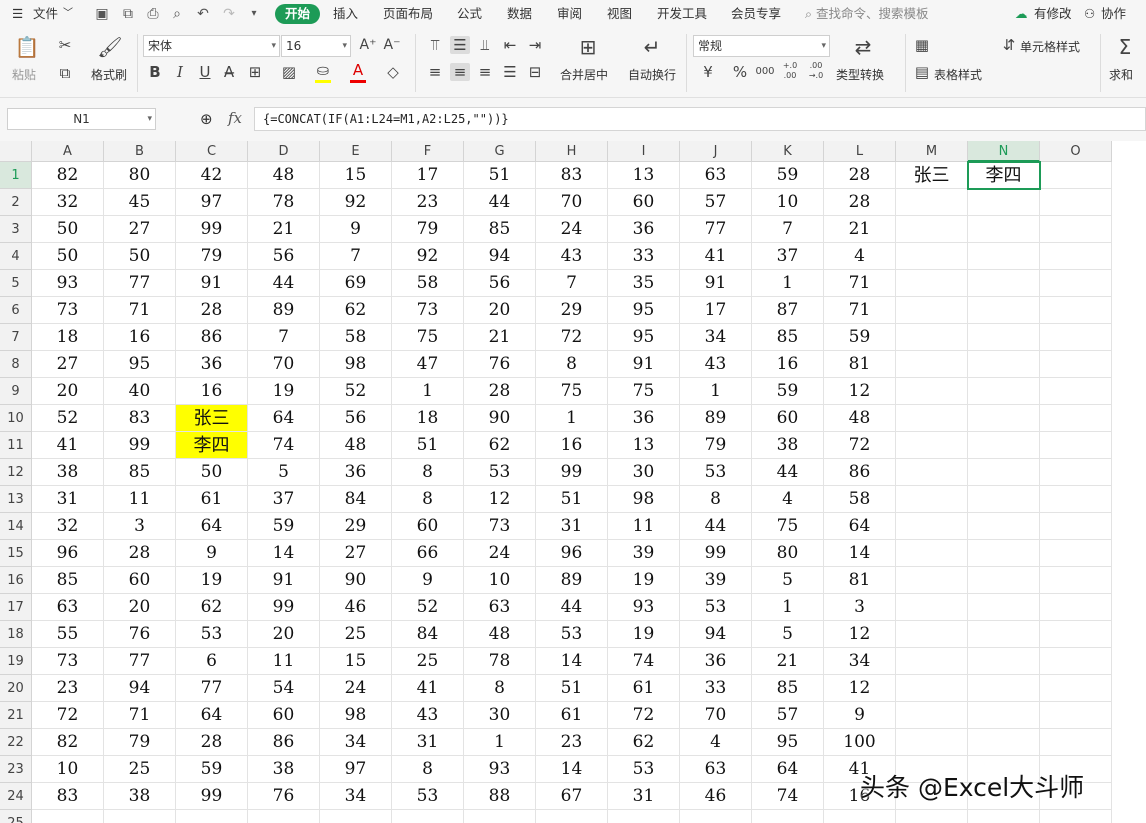 The height and width of the screenshot is (823, 1146). What do you see at coordinates (212, 364) in the screenshot?
I see `cell-c8: 36` at bounding box center [212, 364].